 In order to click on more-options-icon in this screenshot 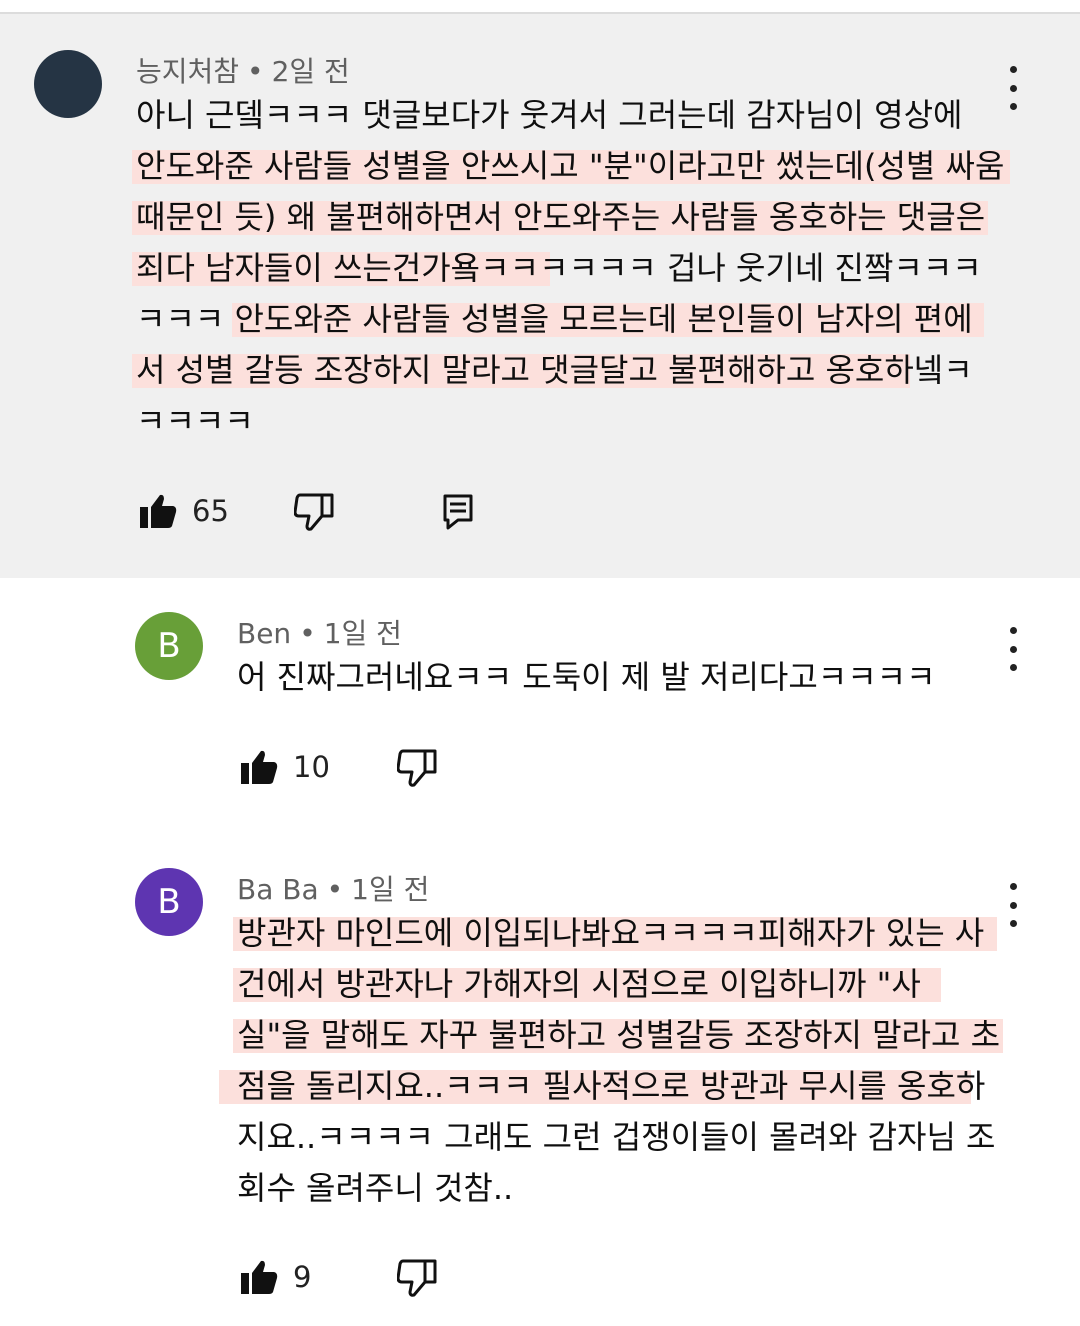, I will do `click(1013, 649)`.